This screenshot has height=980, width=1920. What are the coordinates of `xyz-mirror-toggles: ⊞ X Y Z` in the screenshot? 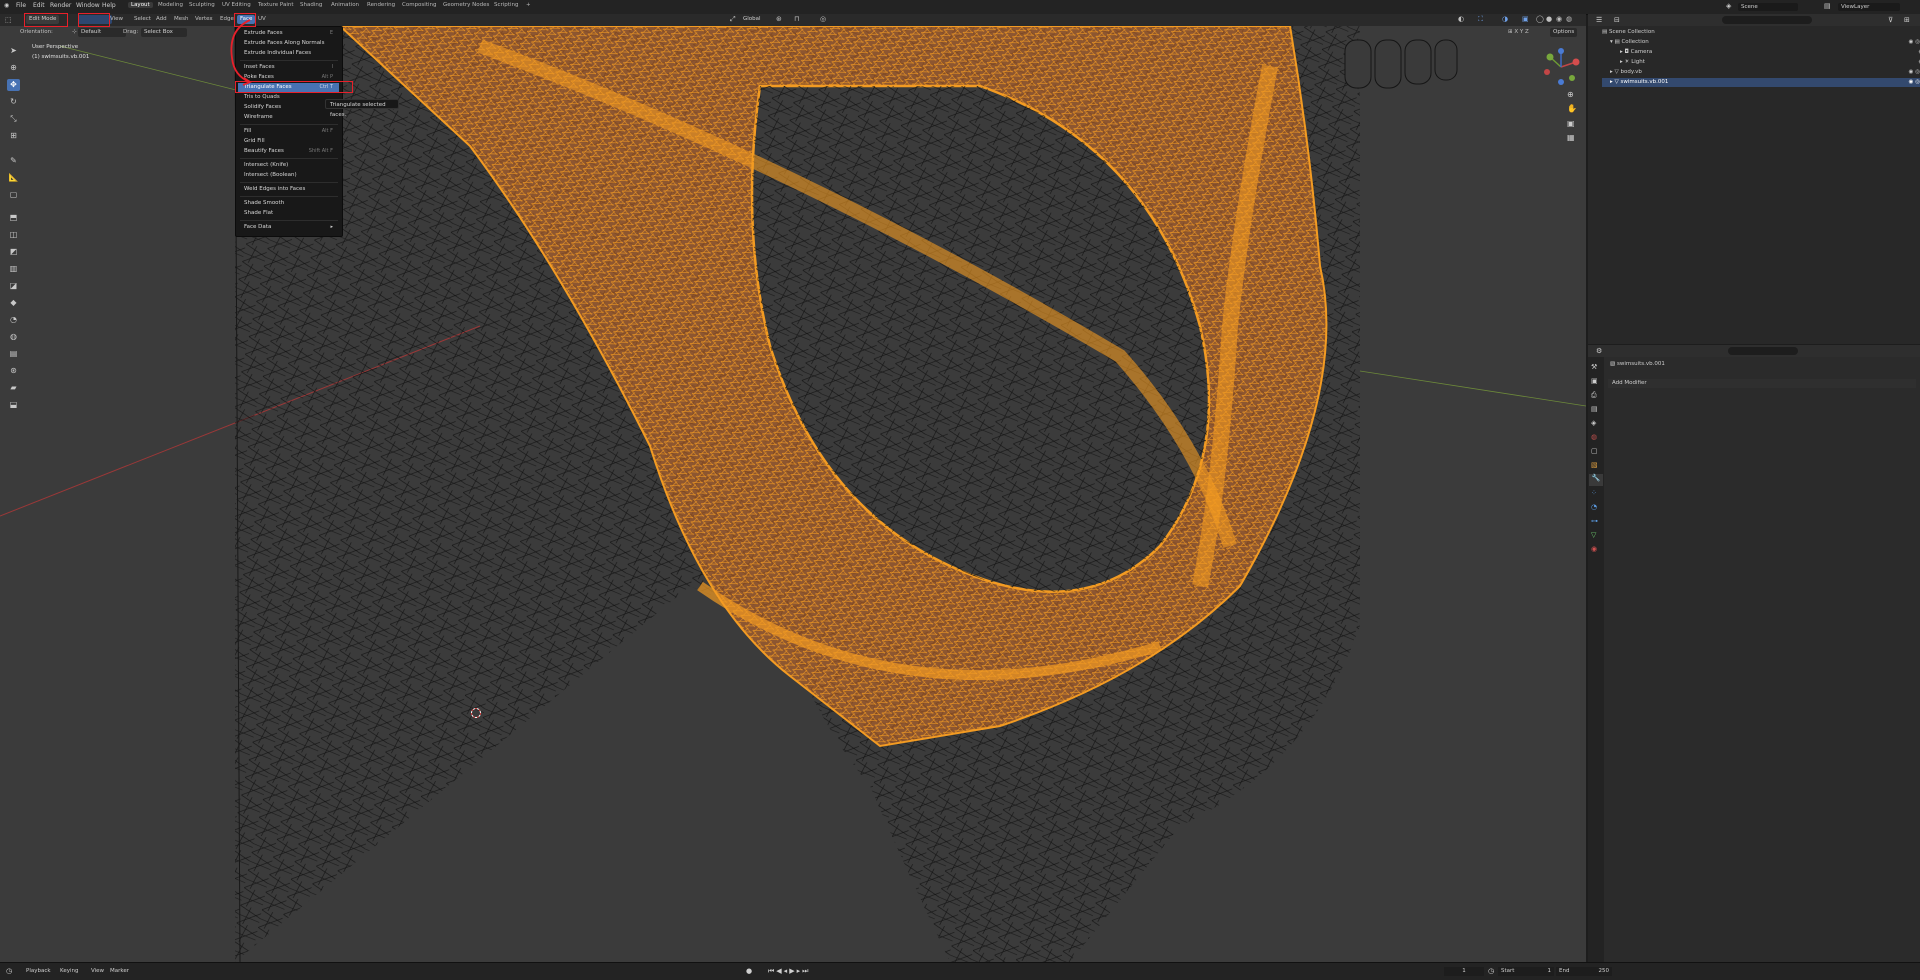 It's located at (1518, 32).